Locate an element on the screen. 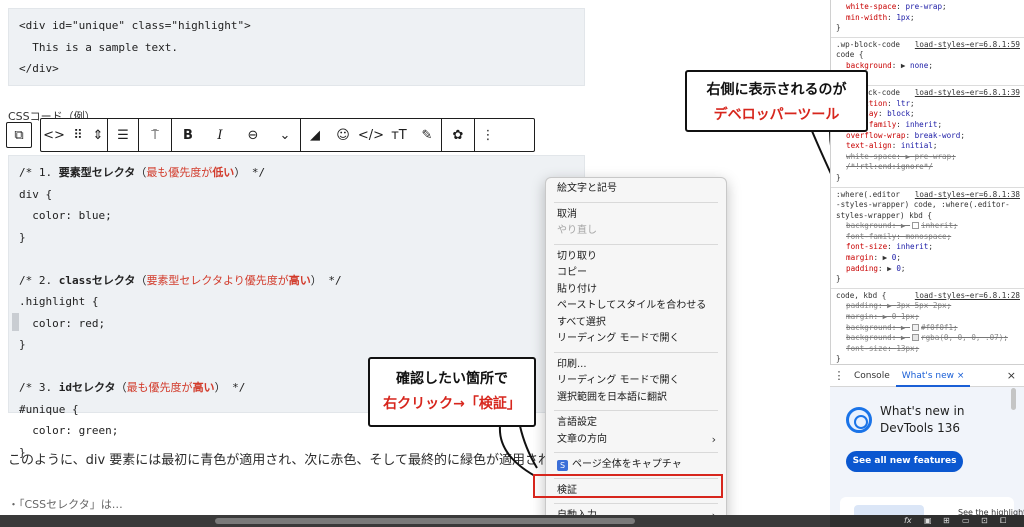 The width and height of the screenshot is (1024, 527). css-line: -styles-wrapper) code, :where(.editor- is located at coordinates (928, 205).